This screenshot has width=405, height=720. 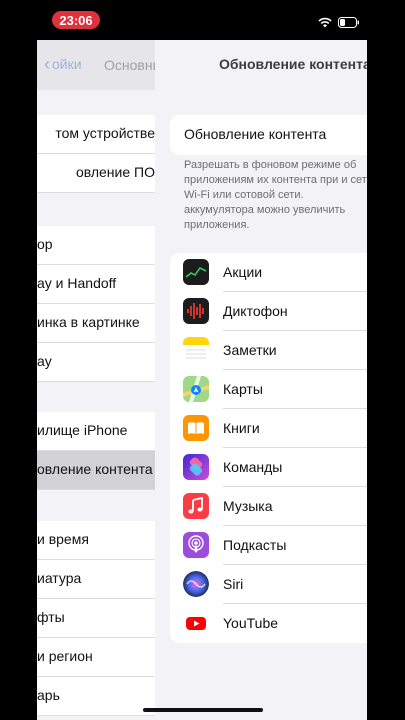 What do you see at coordinates (196, 506) in the screenshot?
I see `music-icon` at bounding box center [196, 506].